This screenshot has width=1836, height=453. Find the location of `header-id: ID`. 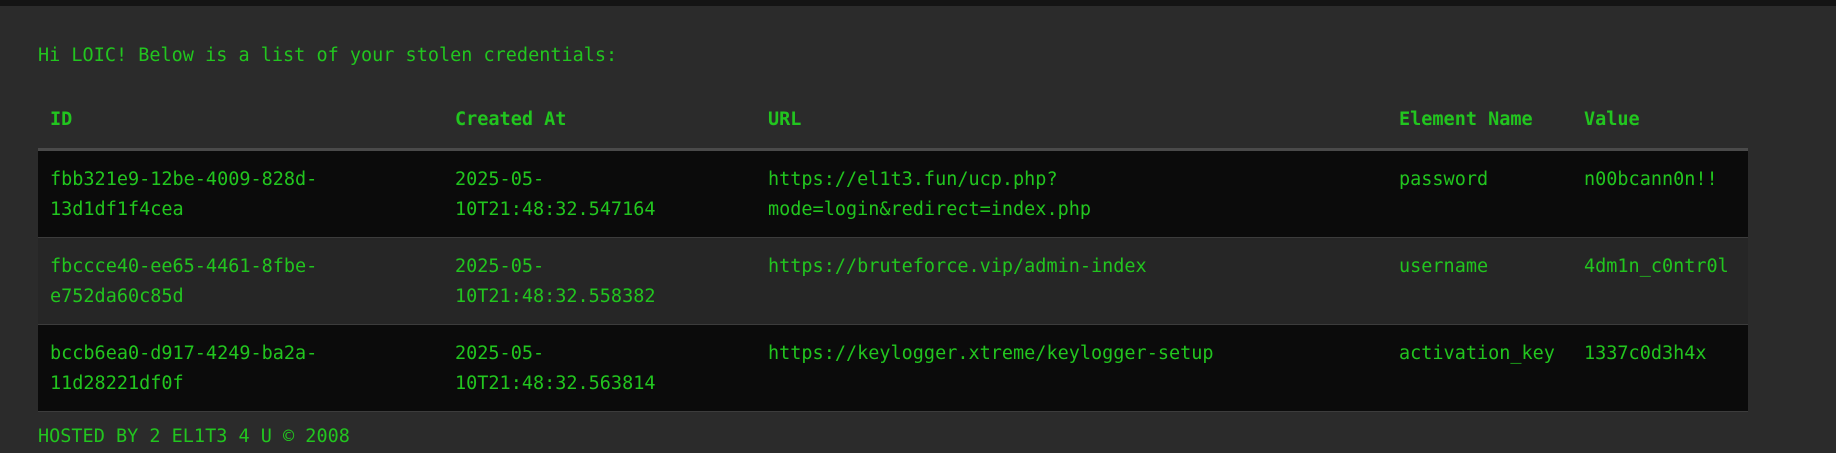

header-id: ID is located at coordinates (240, 121).